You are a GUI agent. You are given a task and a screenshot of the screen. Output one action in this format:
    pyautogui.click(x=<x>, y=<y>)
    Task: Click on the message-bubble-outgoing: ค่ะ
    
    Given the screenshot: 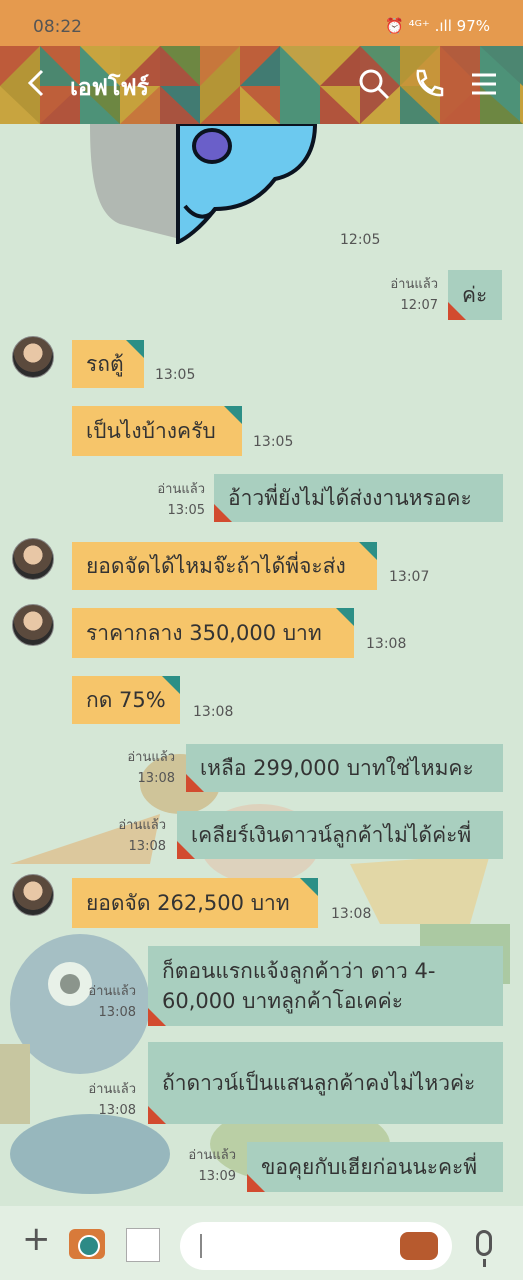 What is the action you would take?
    pyautogui.click(x=475, y=295)
    